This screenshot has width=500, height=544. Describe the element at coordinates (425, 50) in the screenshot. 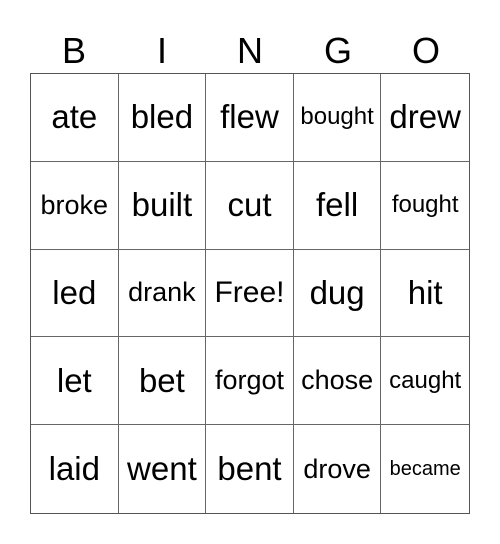

I see `header-letter-o: O` at that location.